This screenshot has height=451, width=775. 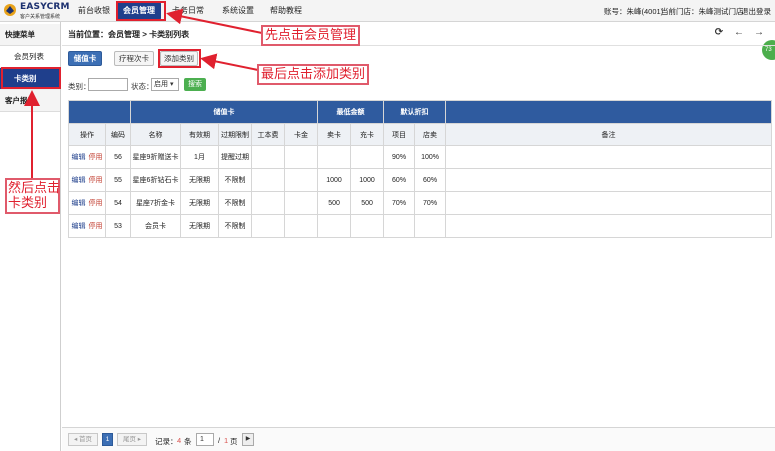 I want to click on page-button-current: 1, so click(x=107, y=439).